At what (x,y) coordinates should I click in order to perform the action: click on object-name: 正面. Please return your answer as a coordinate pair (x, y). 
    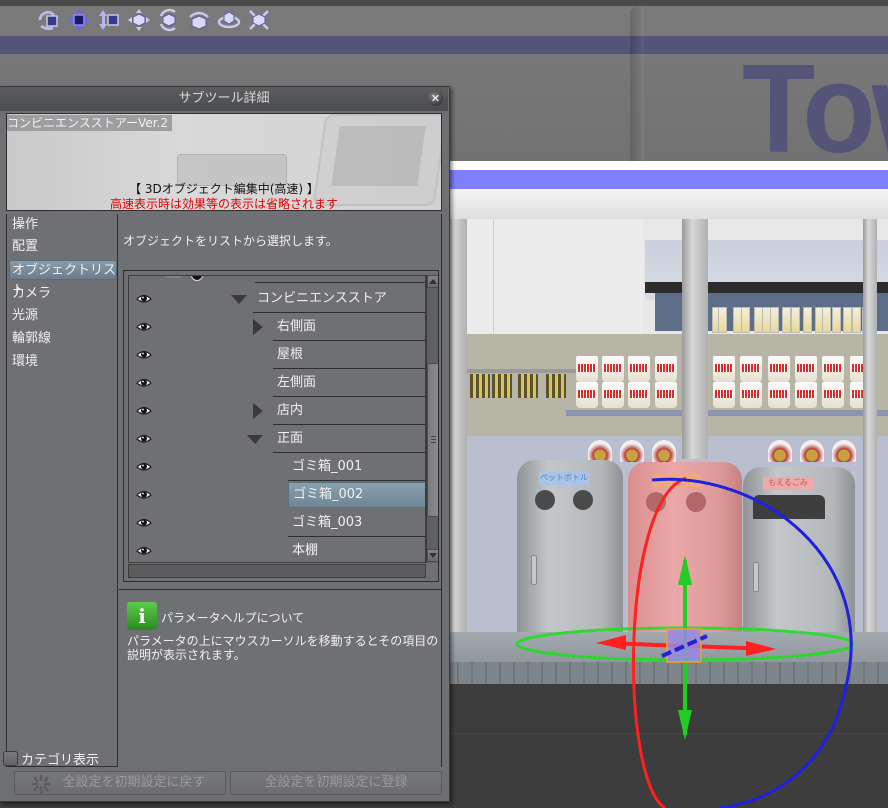
    Looking at the image, I should click on (349, 439).